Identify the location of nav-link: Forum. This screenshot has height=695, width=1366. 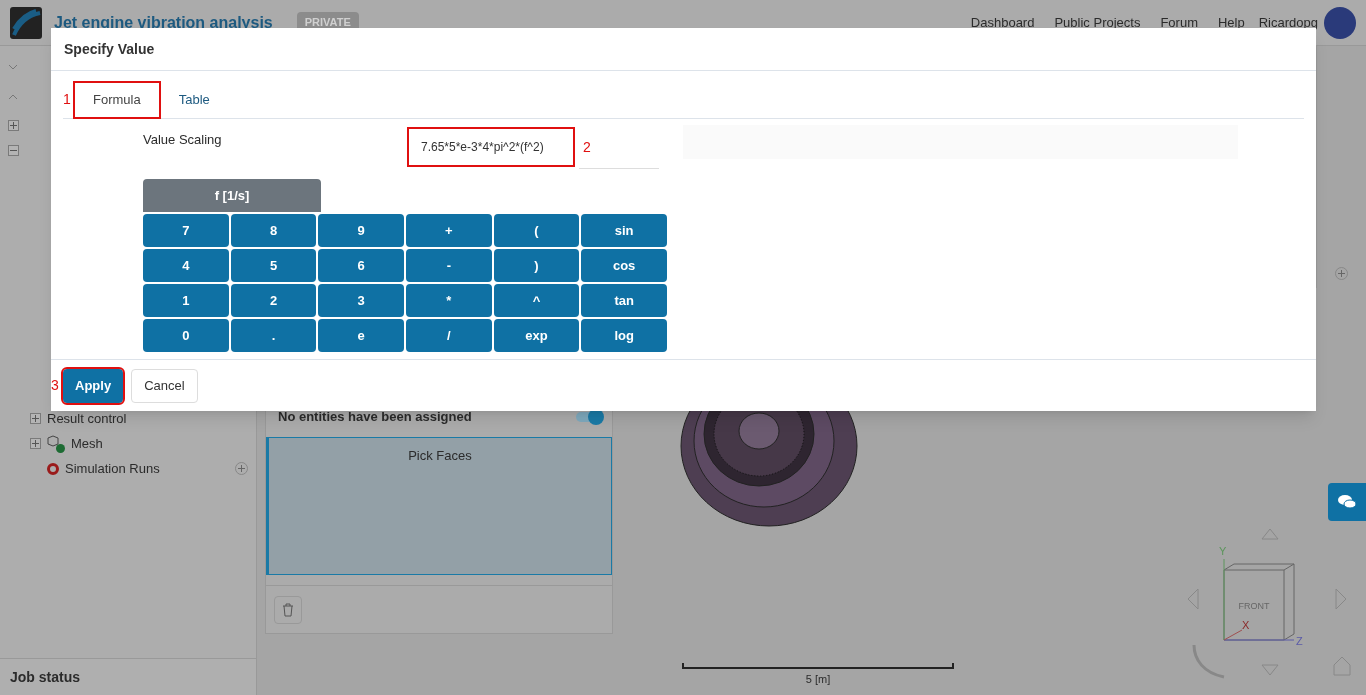
(1179, 22).